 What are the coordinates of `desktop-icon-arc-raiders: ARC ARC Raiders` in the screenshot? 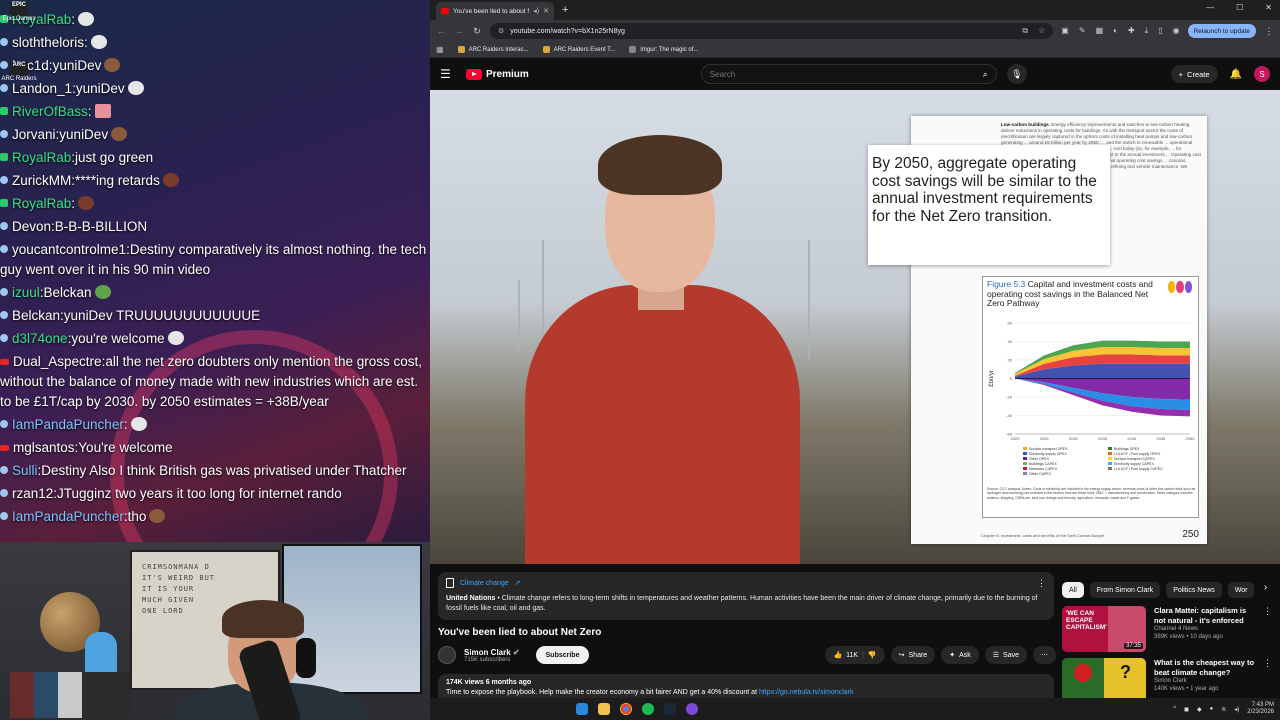 It's located at (19, 72).